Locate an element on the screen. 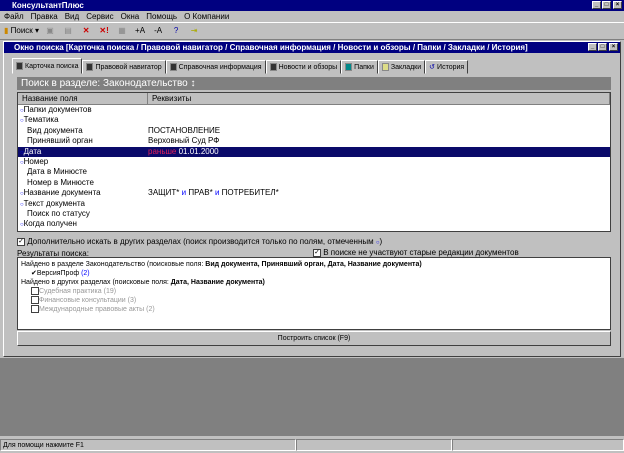 This screenshot has width=624, height=453. menu-view: Вид is located at coordinates (72, 16).